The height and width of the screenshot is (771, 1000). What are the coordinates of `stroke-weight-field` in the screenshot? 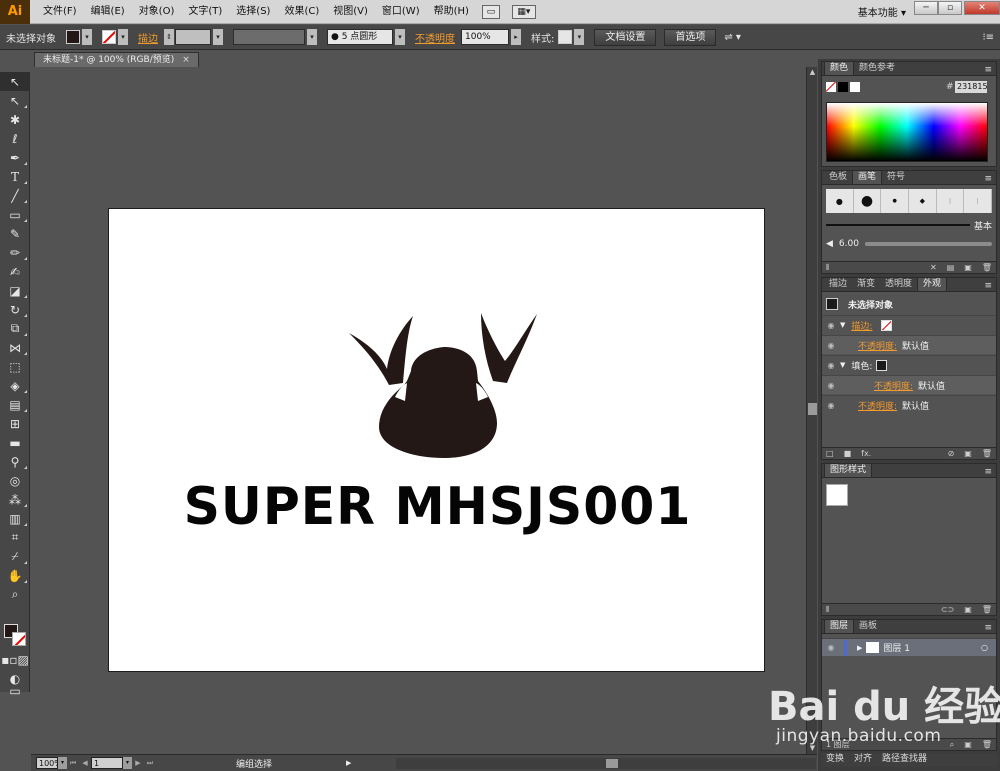 It's located at (193, 37).